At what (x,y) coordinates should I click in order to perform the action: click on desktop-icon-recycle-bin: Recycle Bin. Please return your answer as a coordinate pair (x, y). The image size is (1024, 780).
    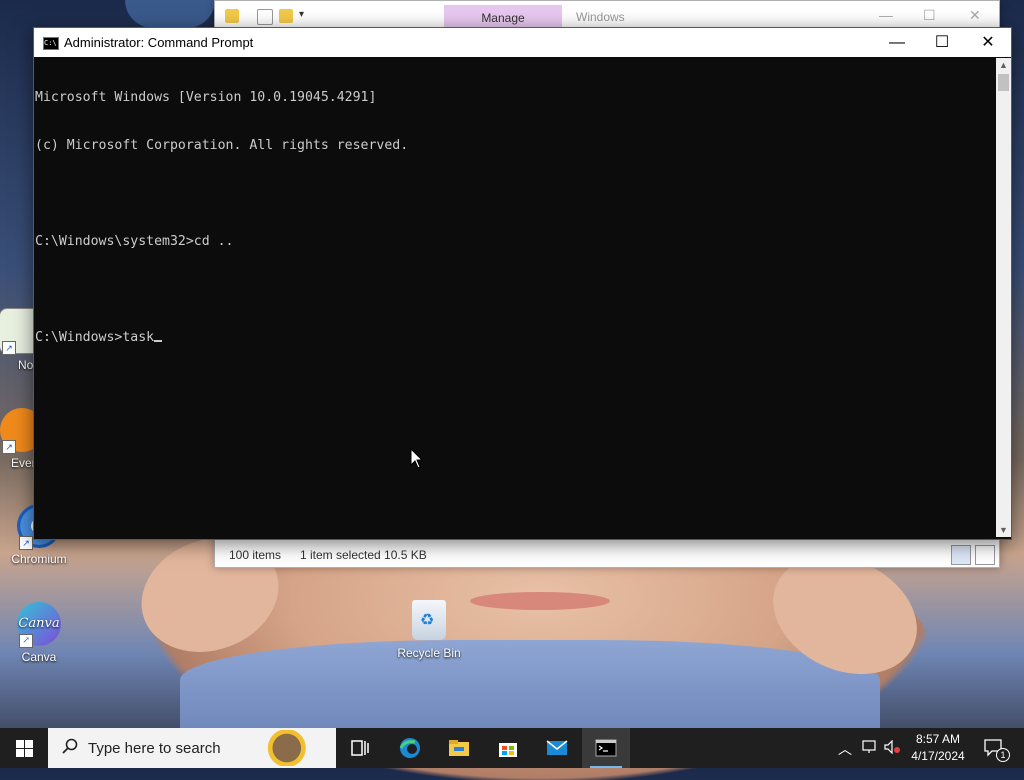
    Looking at the image, I should click on (429, 630).